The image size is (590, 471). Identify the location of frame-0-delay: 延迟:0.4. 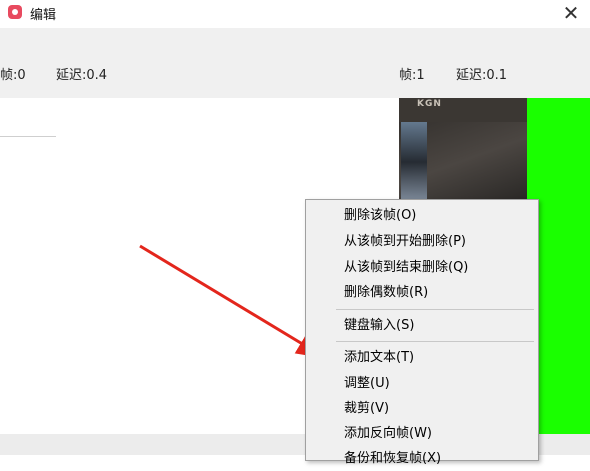
(82, 75).